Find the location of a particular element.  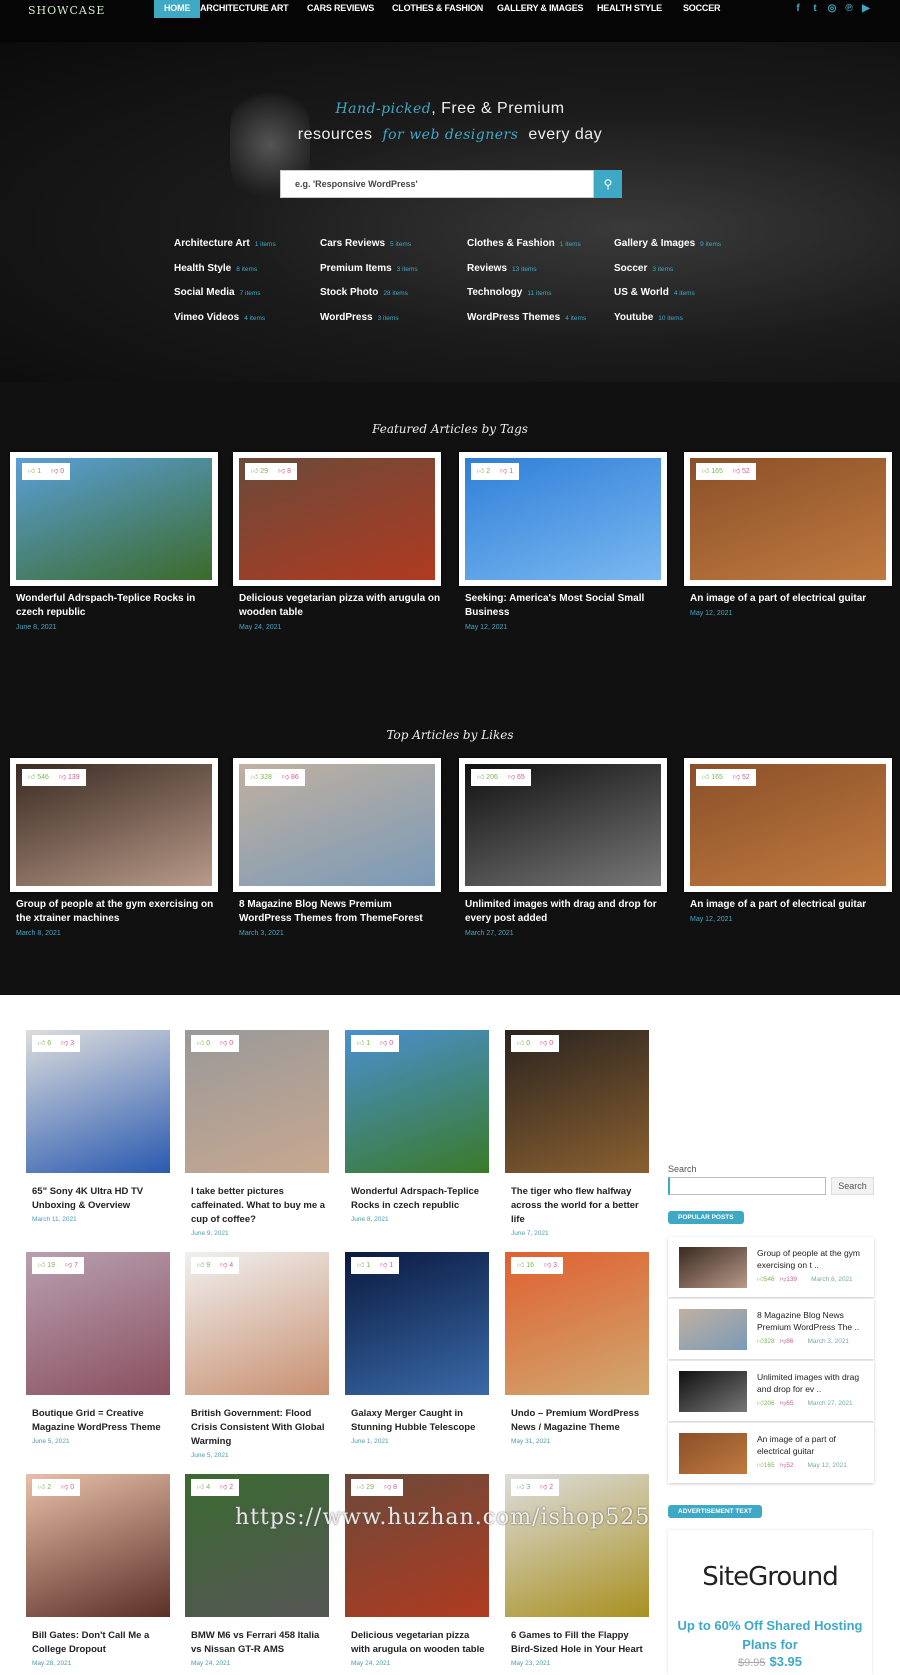

dislike-count: 👎︎ 139 is located at coordinates (69, 777).